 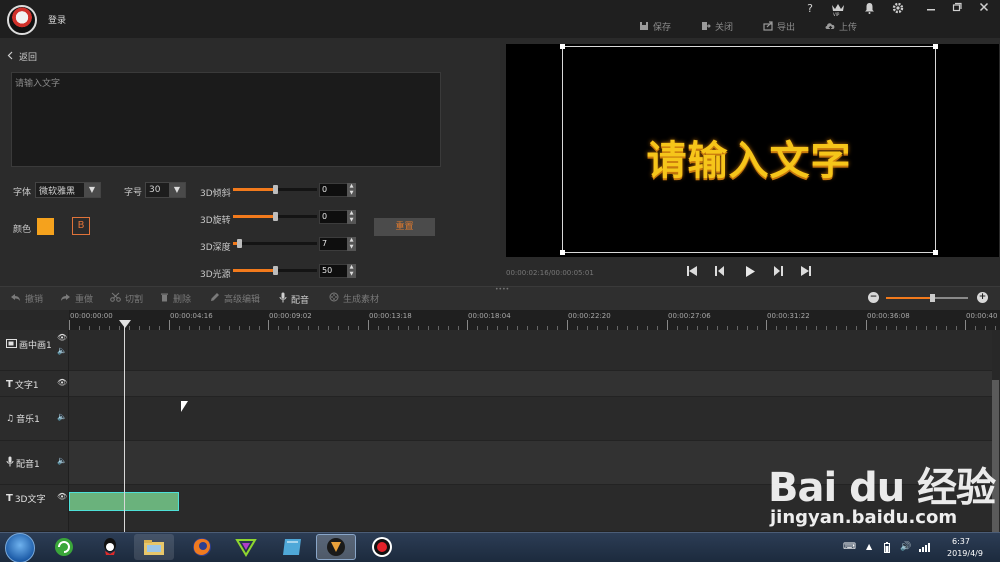 I want to click on skip-end-icon, so click(x=806, y=272).